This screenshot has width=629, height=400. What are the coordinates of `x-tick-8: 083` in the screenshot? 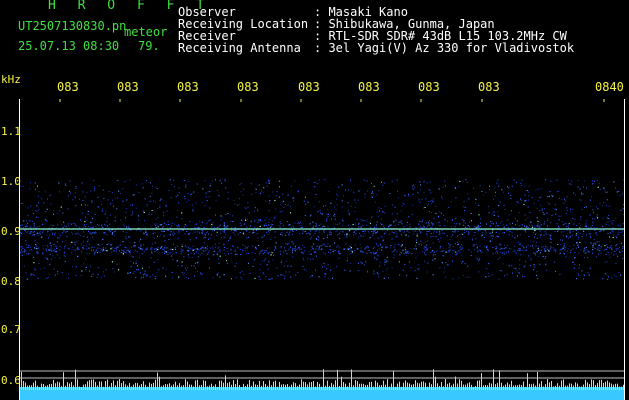 It's located at (489, 87).